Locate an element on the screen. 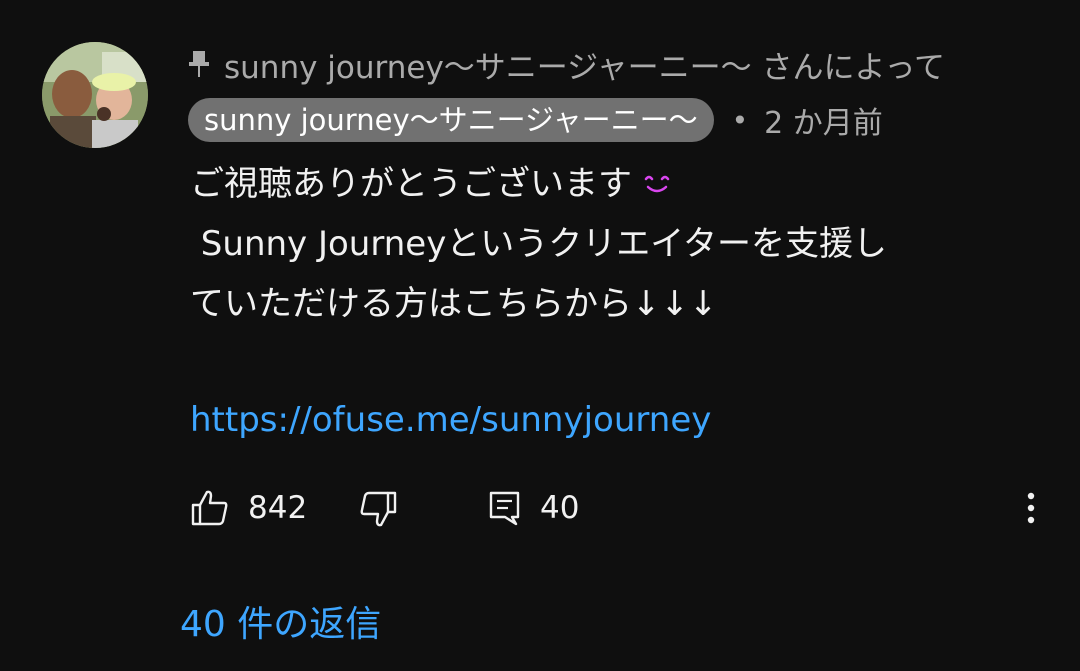  support-link: https://ofuse.me/sunnyjourney is located at coordinates (450, 420).